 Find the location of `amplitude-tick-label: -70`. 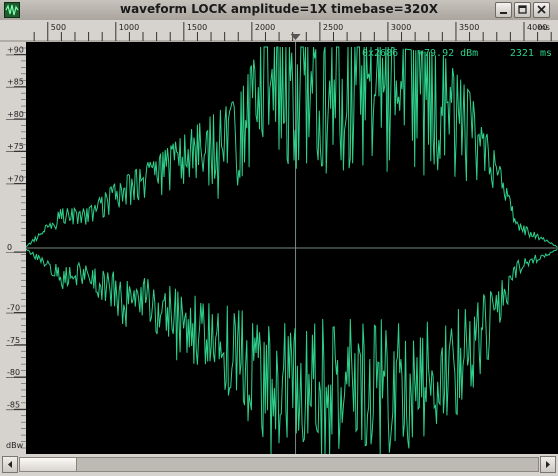

amplitude-tick-label: -70 is located at coordinates (13, 308).